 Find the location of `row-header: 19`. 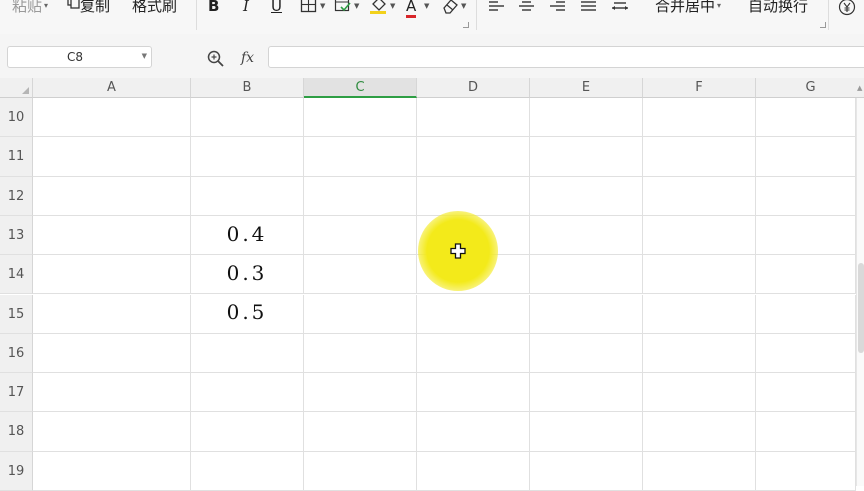

row-header: 19 is located at coordinates (16, 471).